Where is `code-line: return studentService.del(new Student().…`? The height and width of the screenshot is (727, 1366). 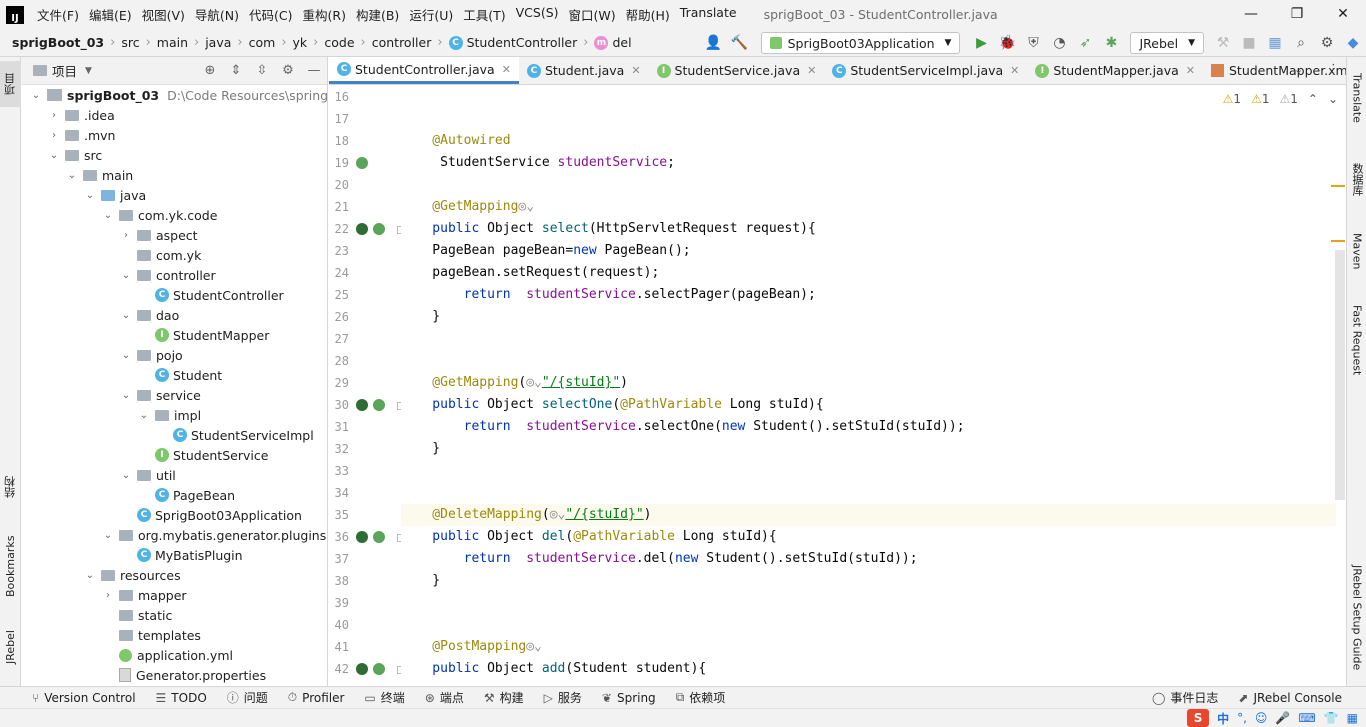 code-line: return studentService.del(new Student().… is located at coordinates (868, 559).